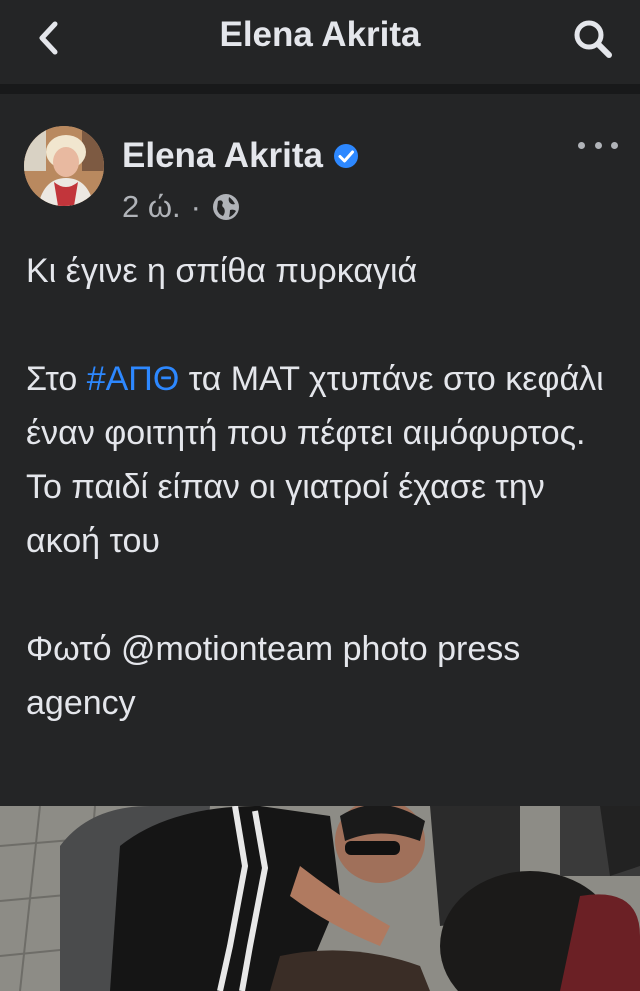 Image resolution: width=640 pixels, height=991 pixels. I want to click on top-navigation-bar: Elena Akrita, so click(320, 42).